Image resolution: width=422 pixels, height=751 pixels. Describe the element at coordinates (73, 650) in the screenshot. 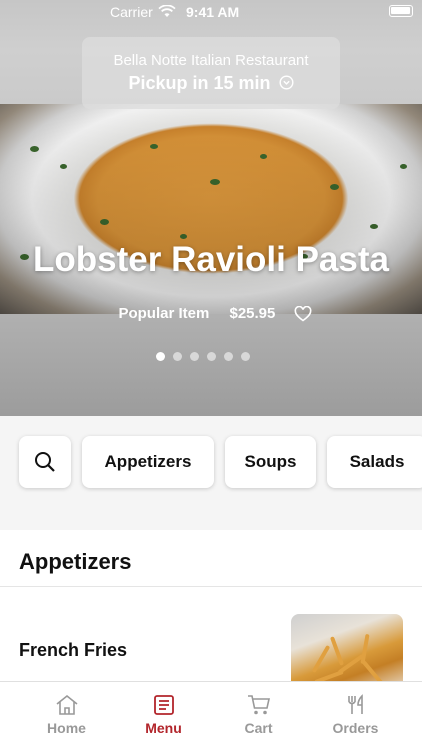

I see `menu-item-name: French Fries` at that location.